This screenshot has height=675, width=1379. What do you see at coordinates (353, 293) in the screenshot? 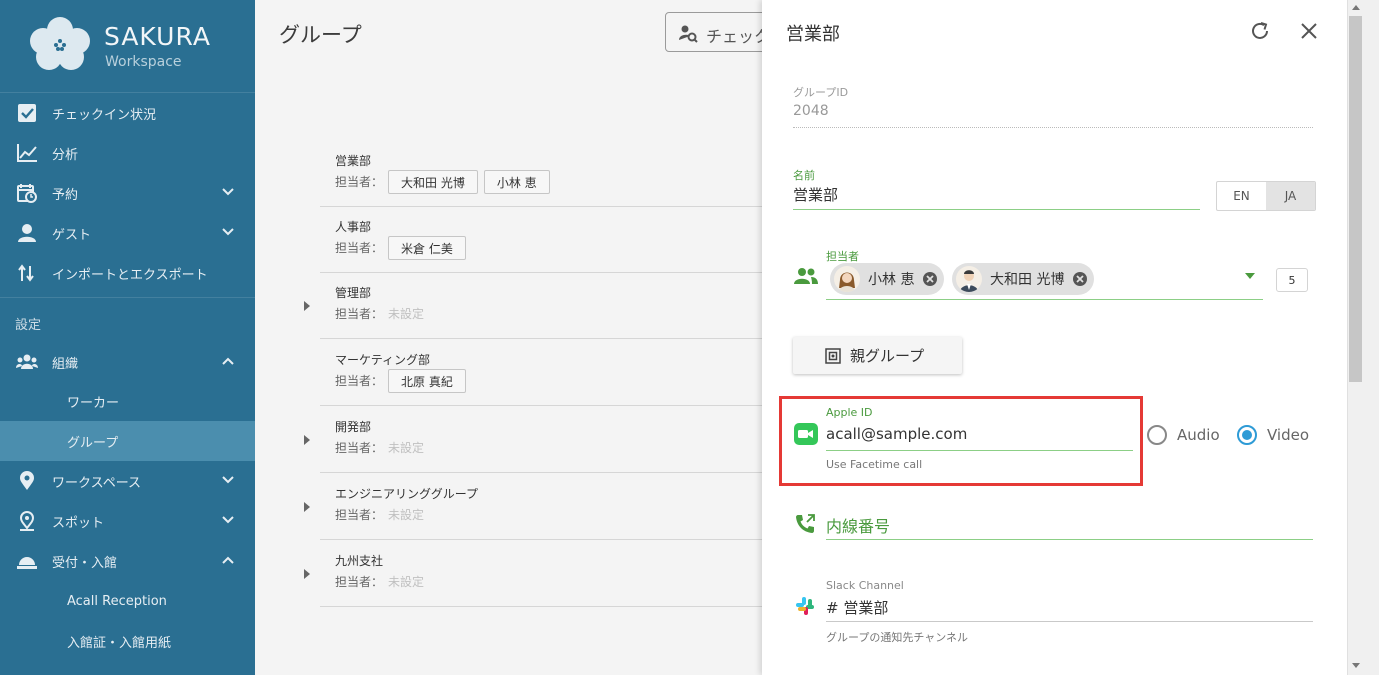
I see `group-name: 管理部` at bounding box center [353, 293].